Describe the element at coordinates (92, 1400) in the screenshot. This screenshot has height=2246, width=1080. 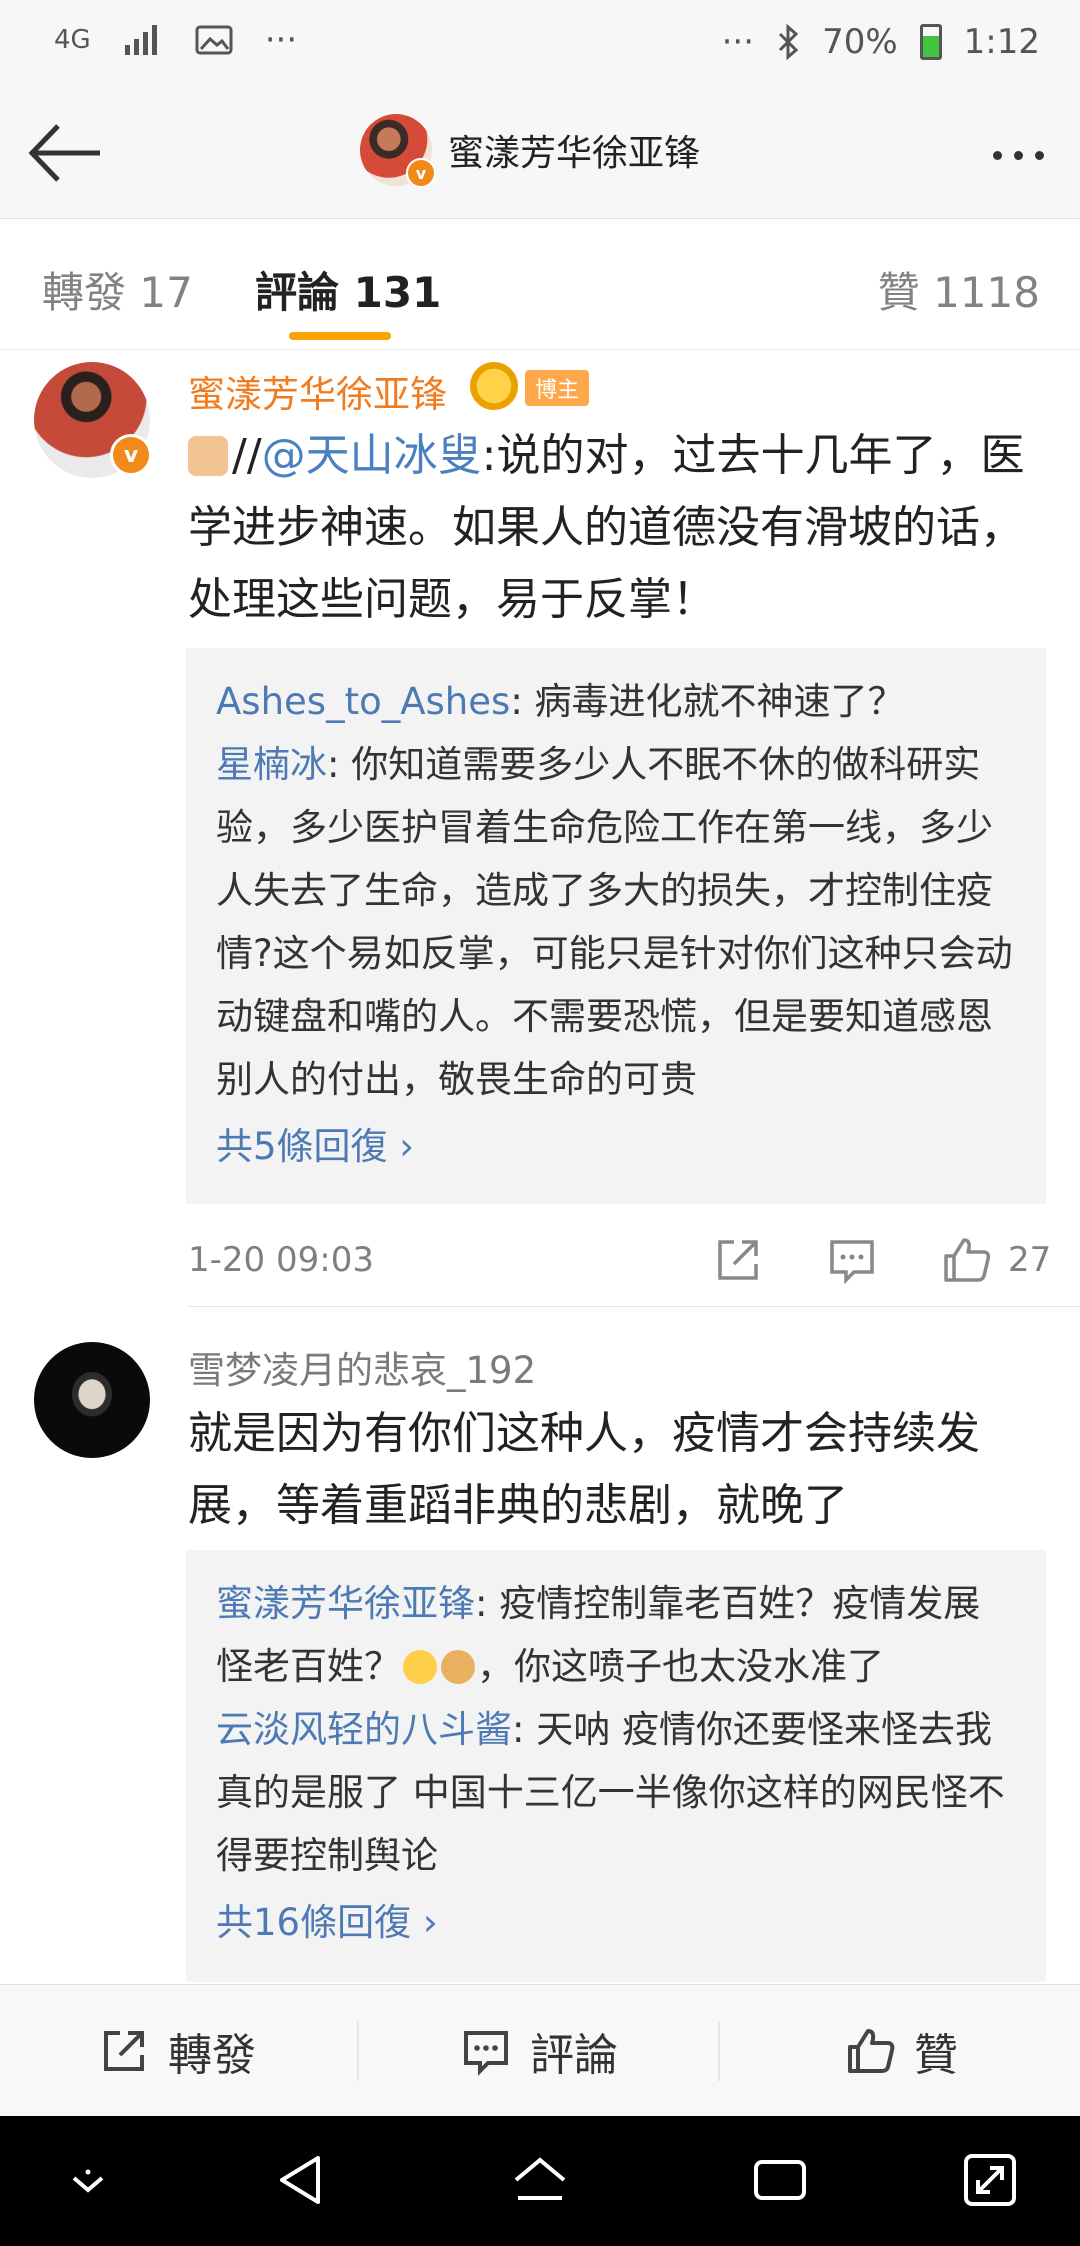
I see `avatar` at that location.